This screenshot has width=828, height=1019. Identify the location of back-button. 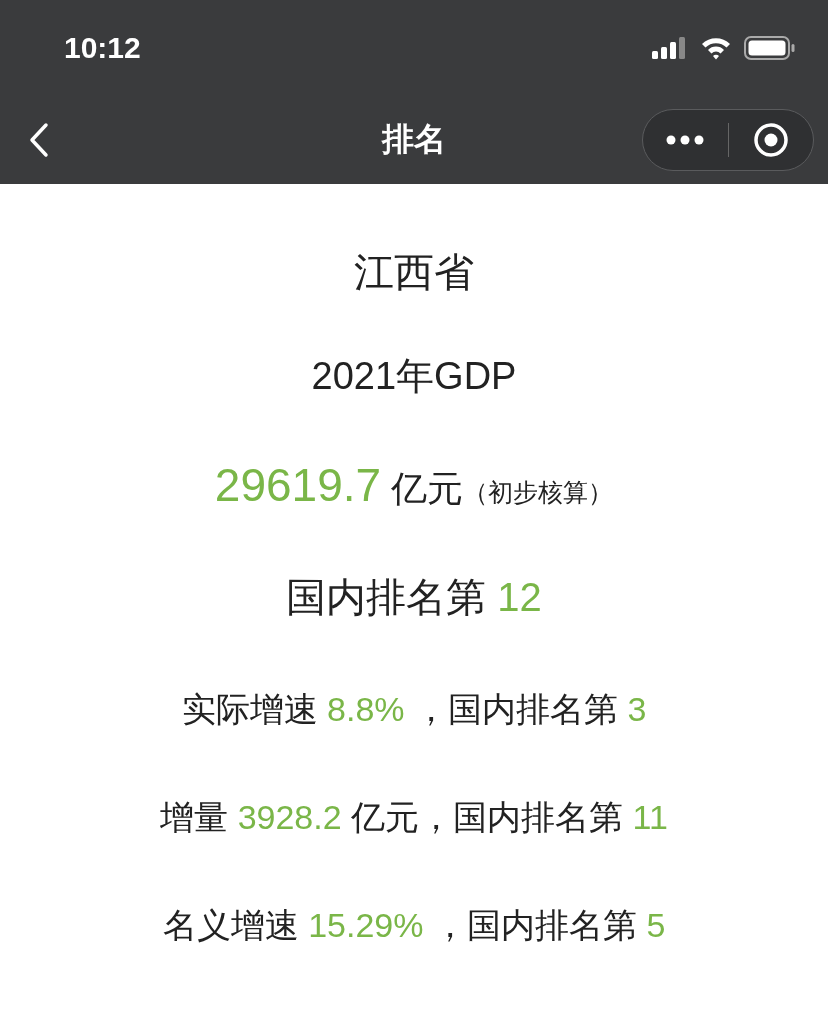
(39, 140).